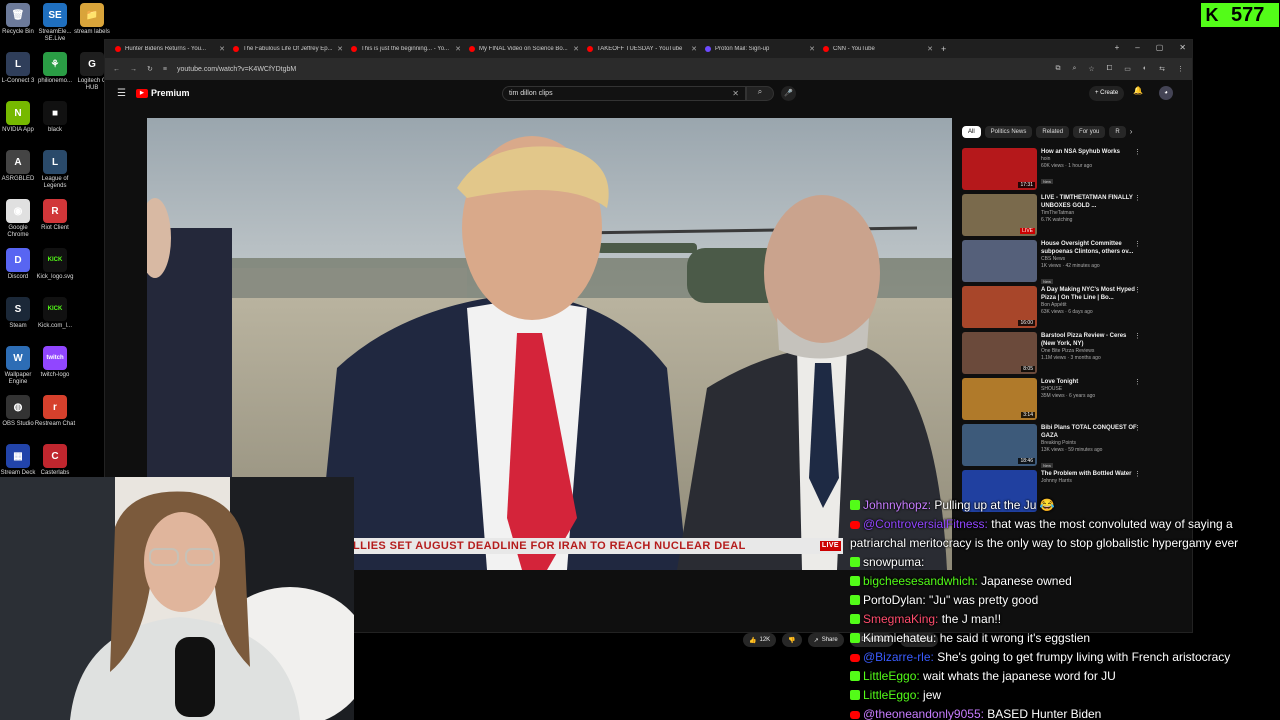  I want to click on channel-name: SHOUSE, so click(1089, 389).